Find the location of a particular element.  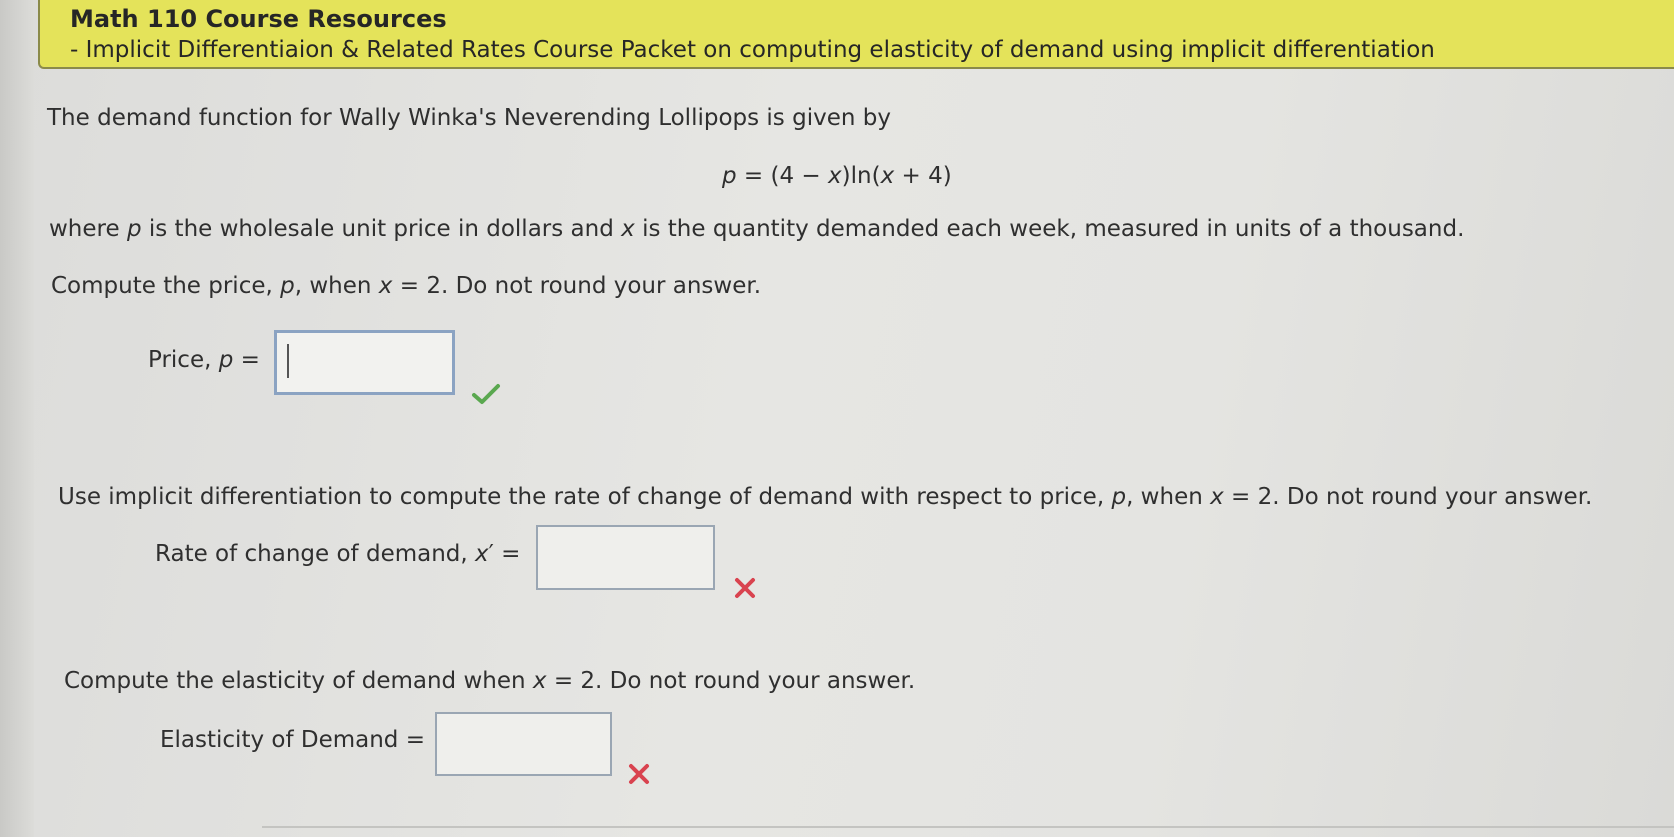

demand-formula: p = (4 − x)ln(x + 4) is located at coordinates (837, 176).